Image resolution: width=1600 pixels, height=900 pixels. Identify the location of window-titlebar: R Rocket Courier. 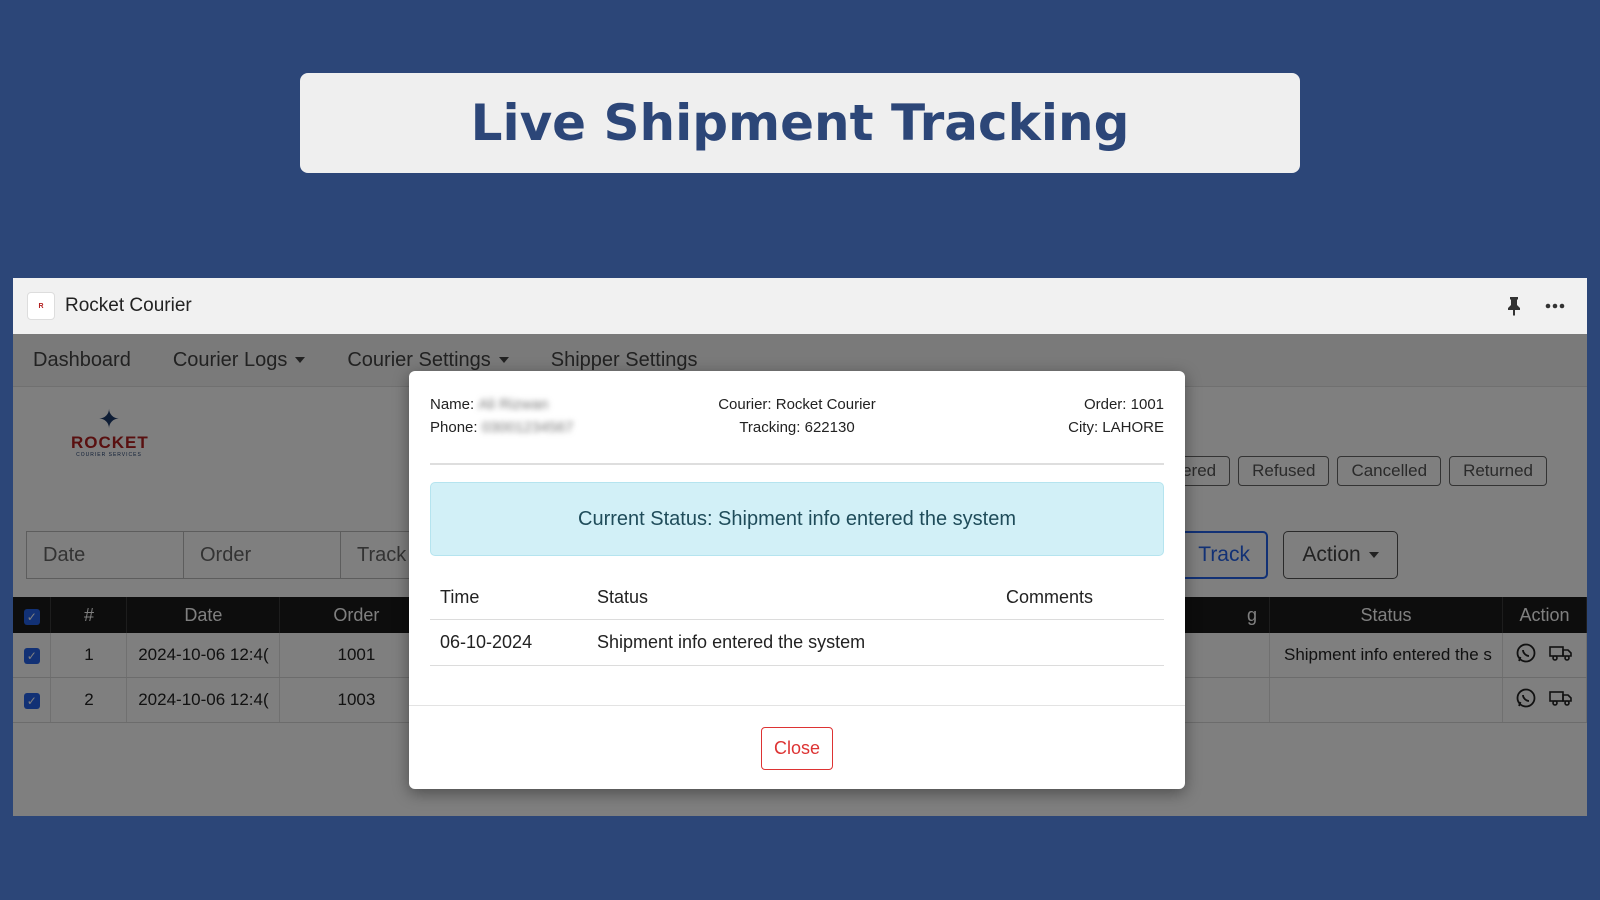
(800, 306).